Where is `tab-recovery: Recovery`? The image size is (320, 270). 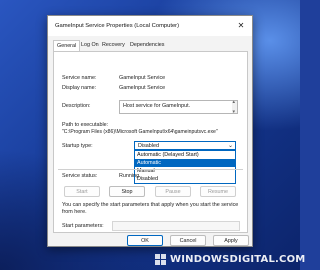
tab-recovery: Recovery is located at coordinates (113, 46).